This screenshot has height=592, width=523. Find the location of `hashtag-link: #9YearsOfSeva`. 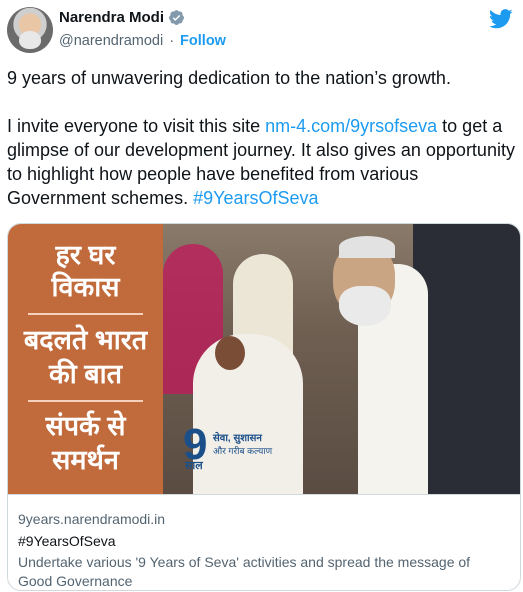

hashtag-link: #9YearsOfSeva is located at coordinates (255, 198).